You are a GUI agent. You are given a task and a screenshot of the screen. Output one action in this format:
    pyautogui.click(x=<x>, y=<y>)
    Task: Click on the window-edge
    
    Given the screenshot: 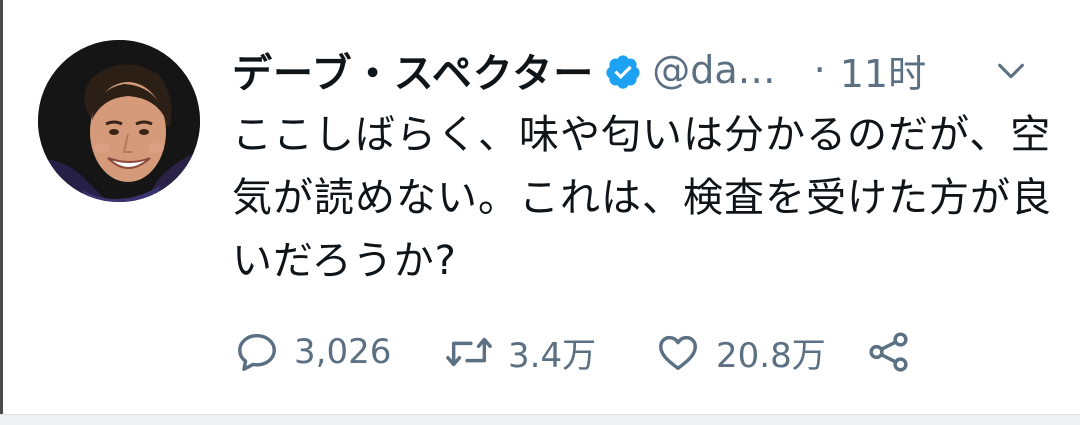 What is the action you would take?
    pyautogui.click(x=1, y=212)
    